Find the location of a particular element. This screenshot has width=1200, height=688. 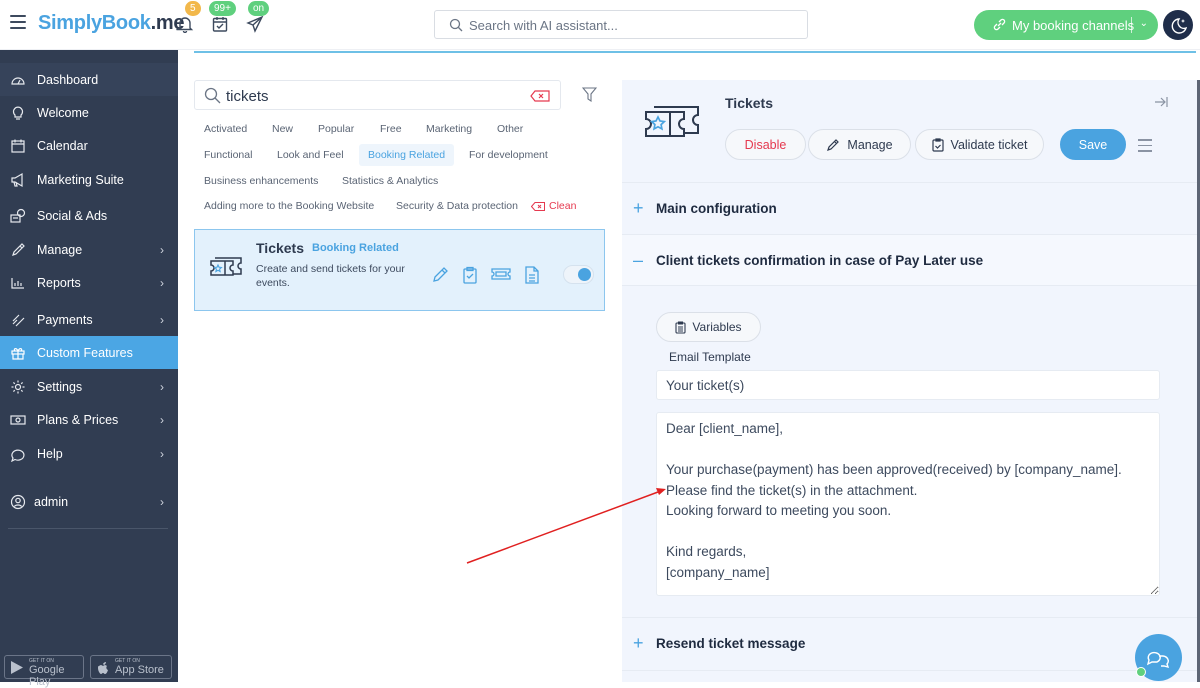

ticket-outline-icon is located at coordinates (501, 274).